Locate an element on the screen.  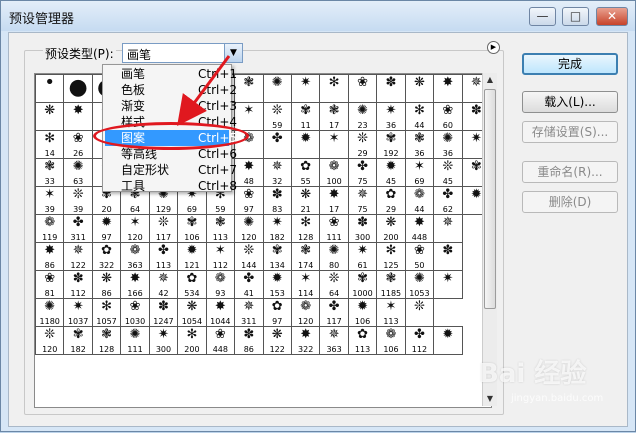
watermark-url: jingyan.baidu.com is located at coordinates (557, 398).